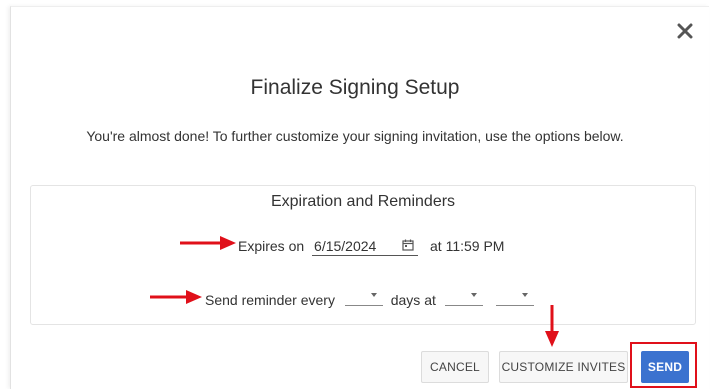 The image size is (710, 389). I want to click on send-button: SEND, so click(665, 367).